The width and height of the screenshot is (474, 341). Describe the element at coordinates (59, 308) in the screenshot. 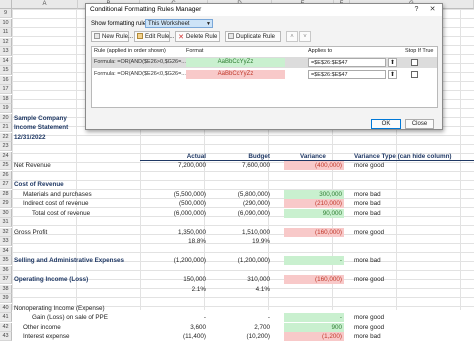

I see `label-cell: Nonoperating Income (Expense)` at that location.